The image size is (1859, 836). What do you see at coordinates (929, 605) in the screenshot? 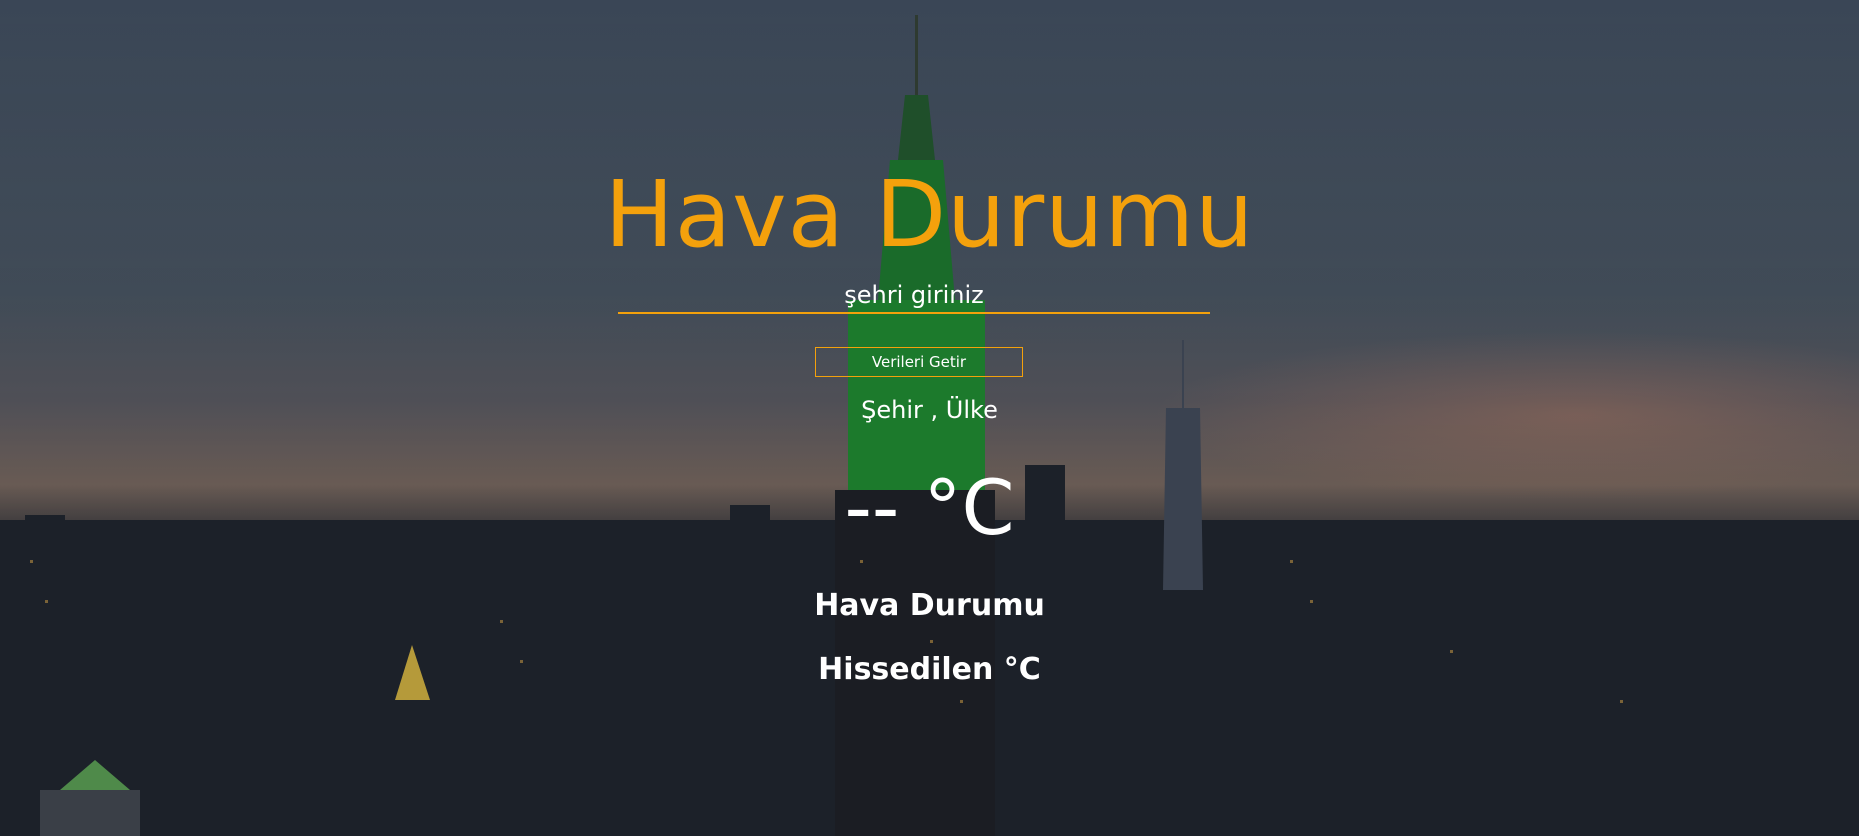
I see `weather-condition: Hava Durumu` at bounding box center [929, 605].